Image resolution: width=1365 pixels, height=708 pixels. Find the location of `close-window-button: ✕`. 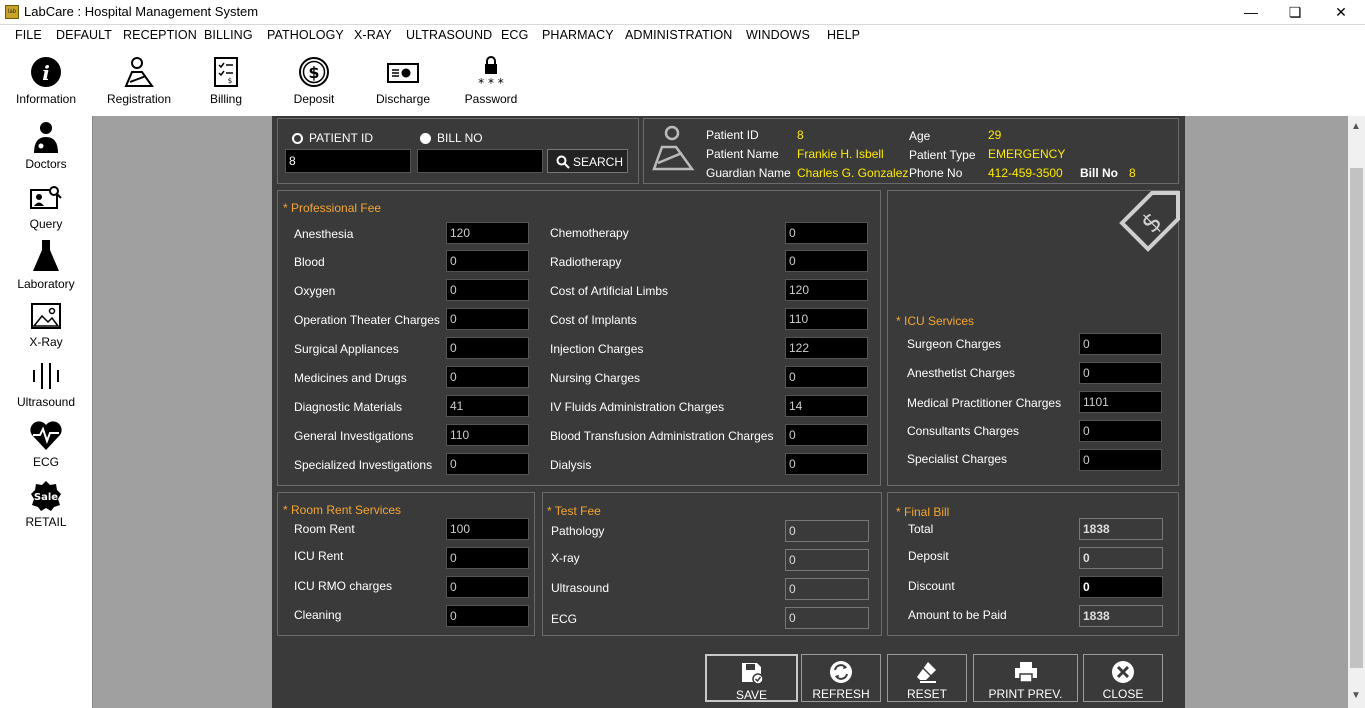

close-window-button: ✕ is located at coordinates (1341, 12).